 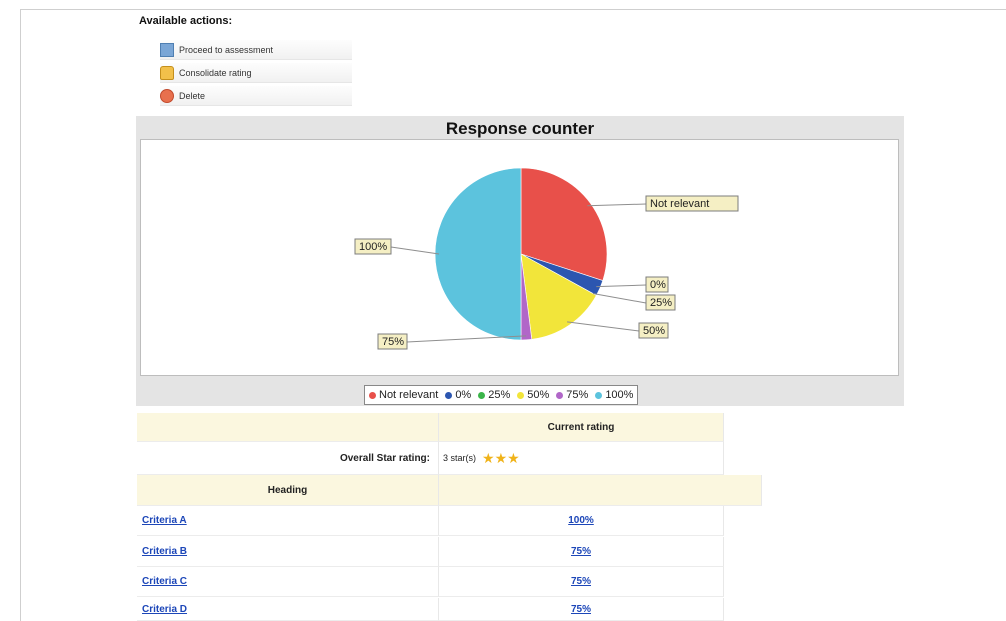 I want to click on pie-slice-label: 0%, so click(x=658, y=285).